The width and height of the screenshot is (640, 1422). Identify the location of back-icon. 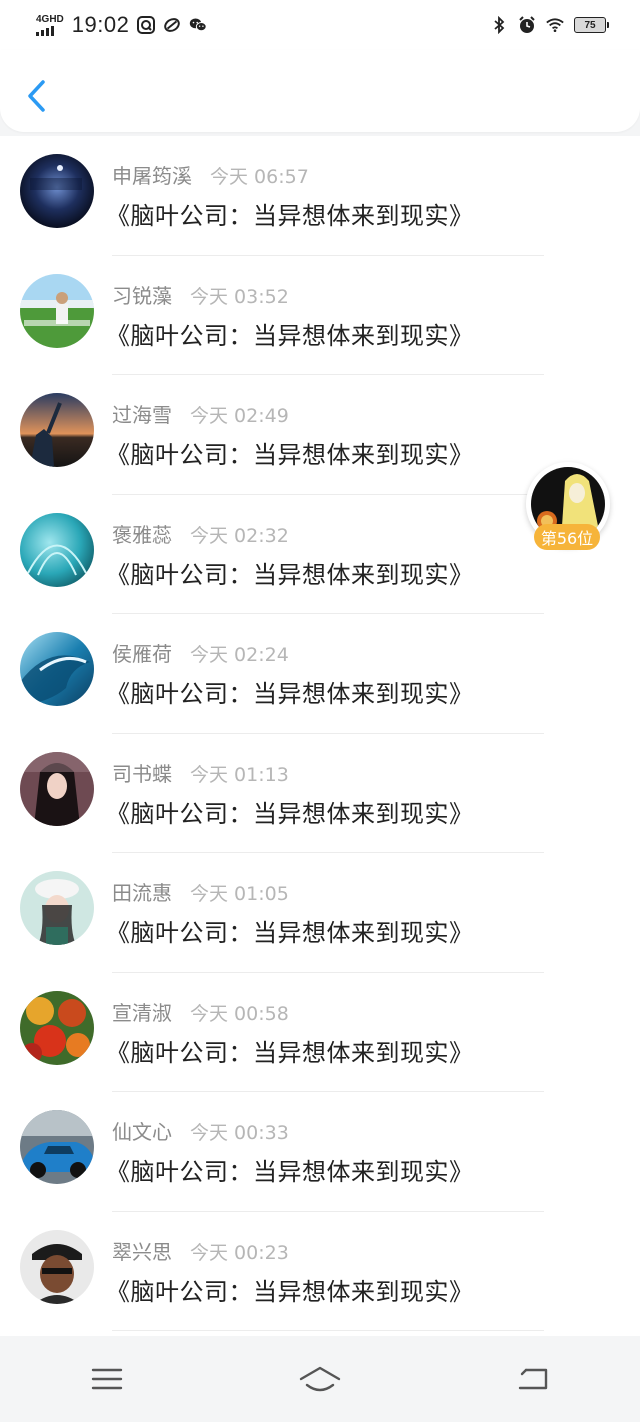
(533, 1379).